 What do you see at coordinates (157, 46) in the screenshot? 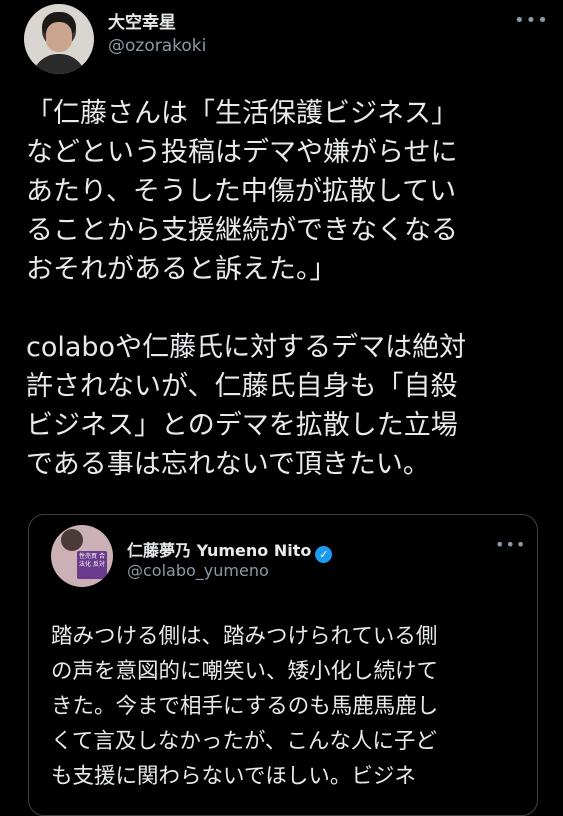
I see `author-handle: @ozorakoki` at bounding box center [157, 46].